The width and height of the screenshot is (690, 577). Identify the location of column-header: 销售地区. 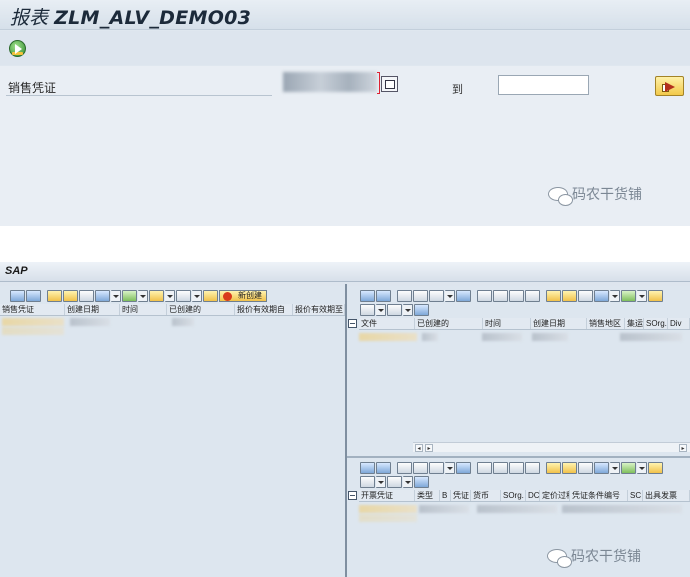
(606, 323).